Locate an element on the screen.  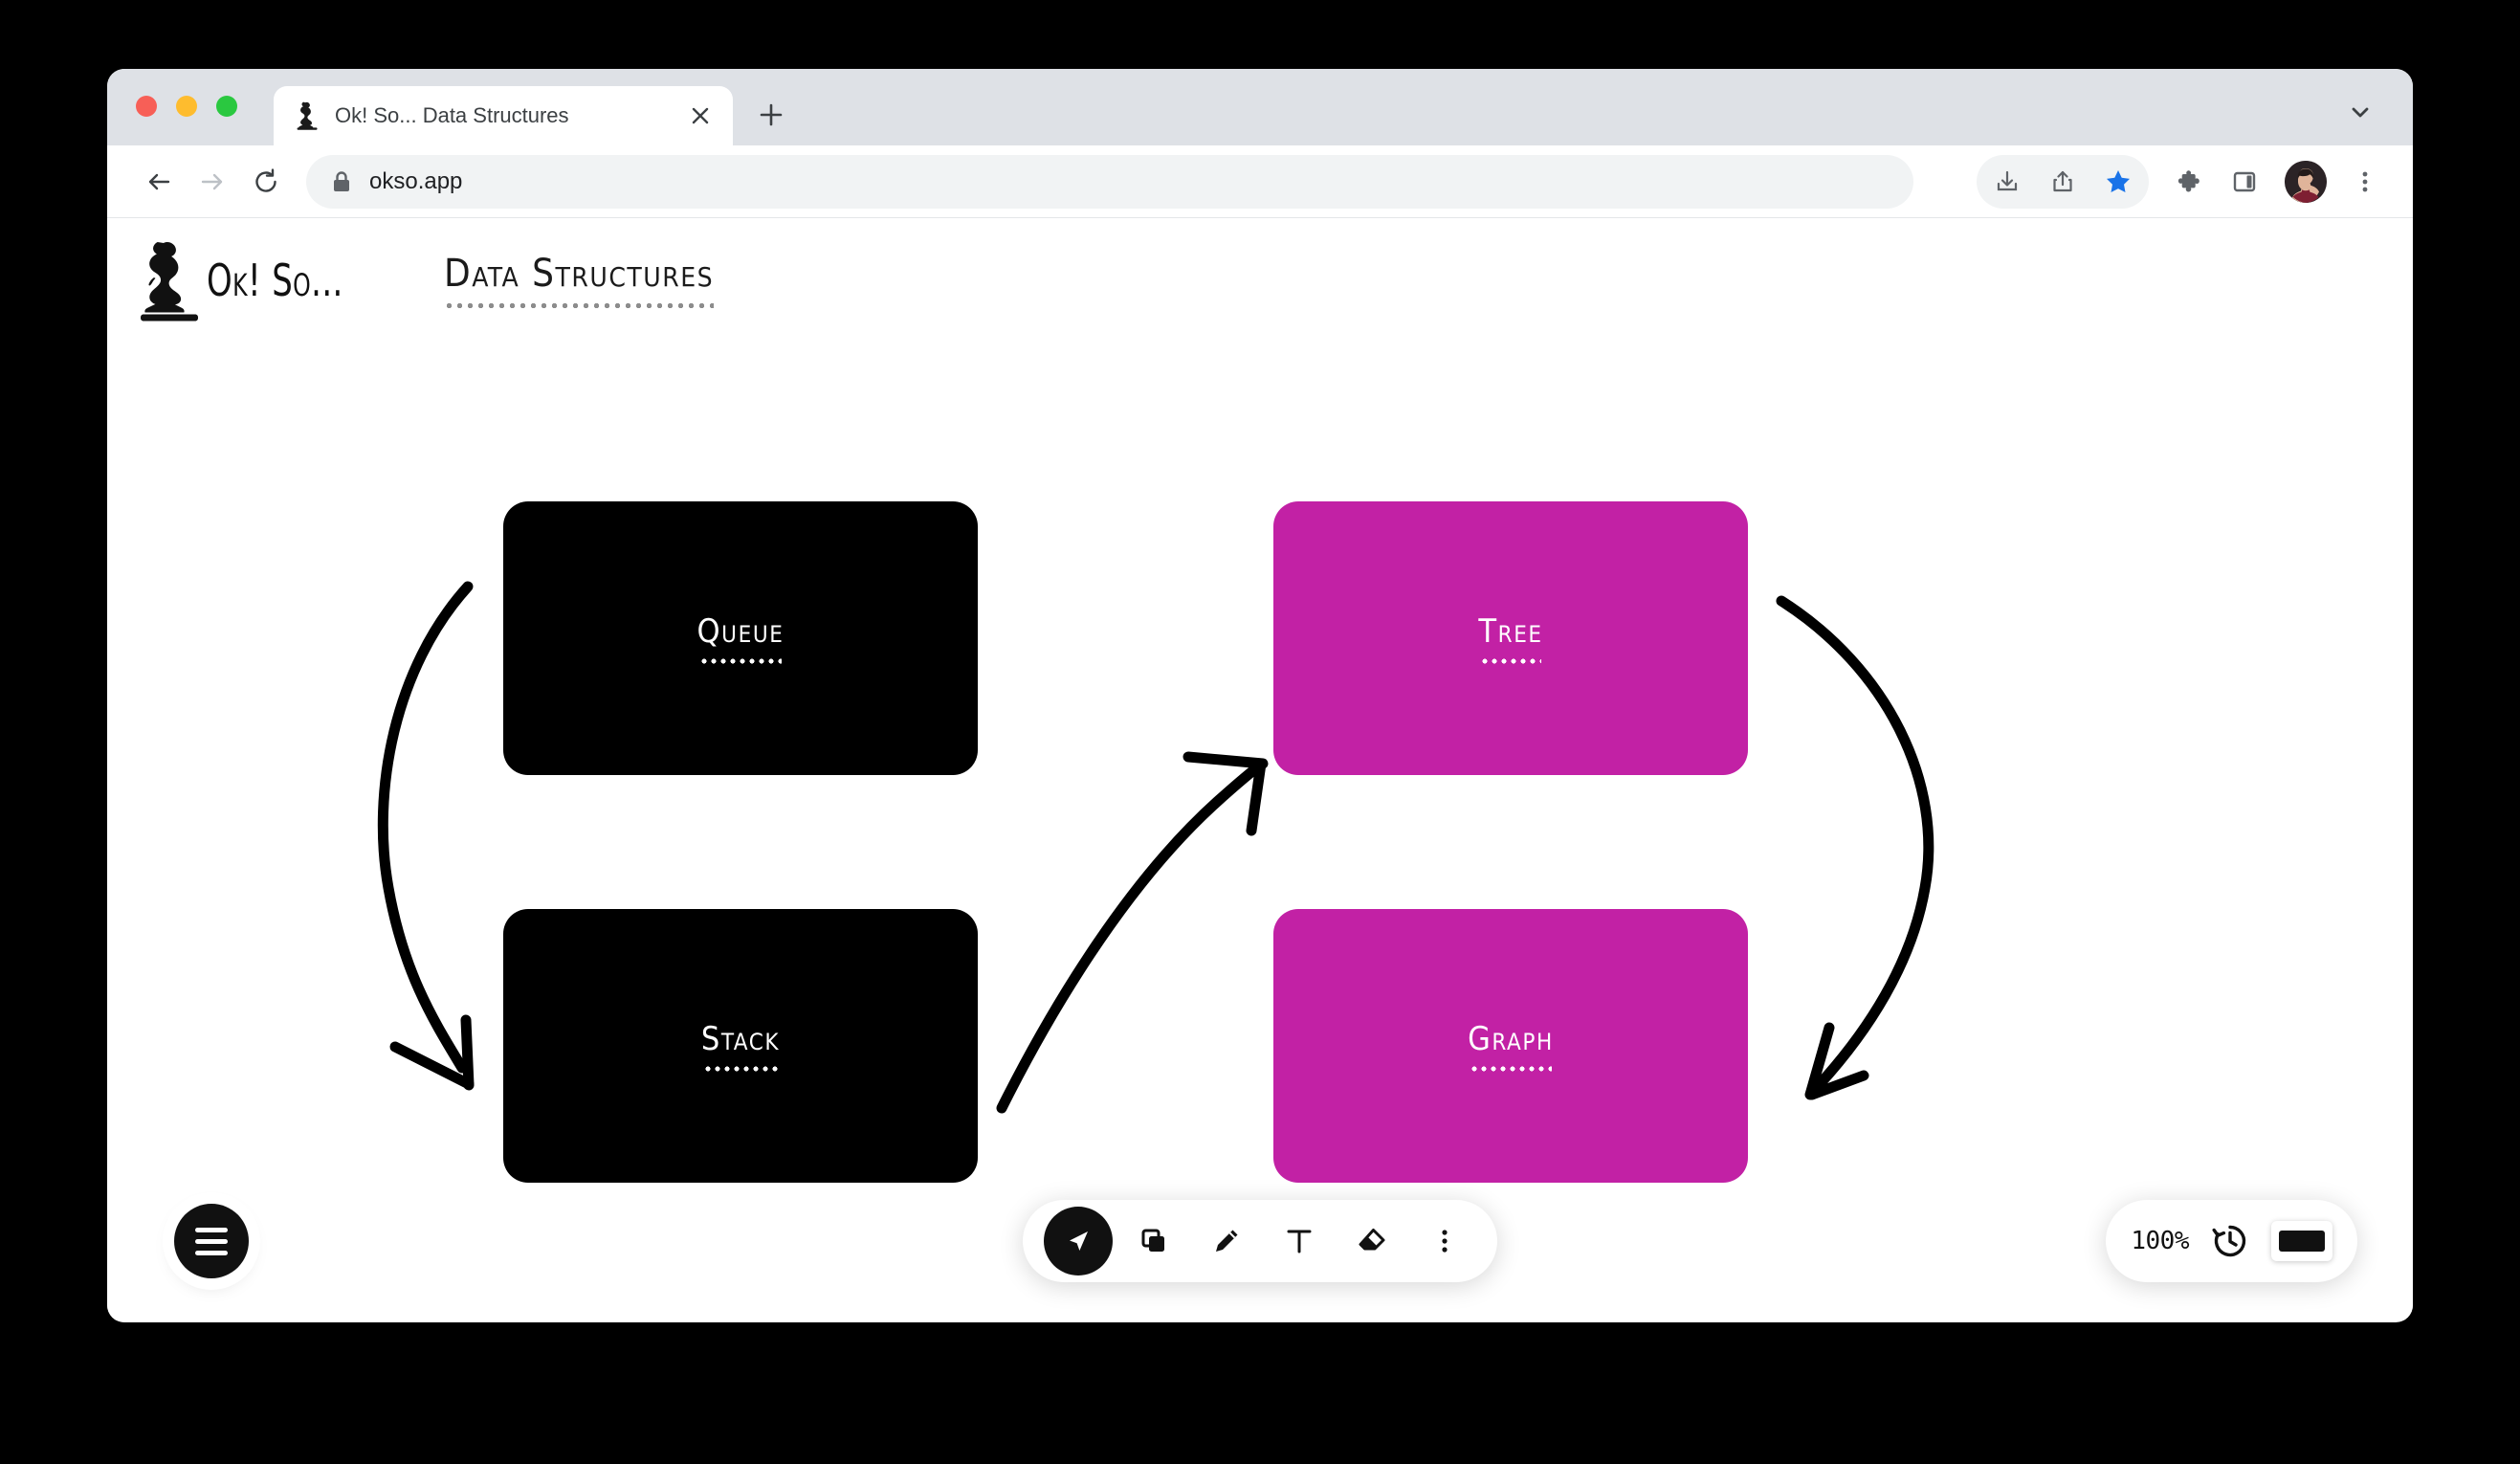
share-icon is located at coordinates (2063, 182).